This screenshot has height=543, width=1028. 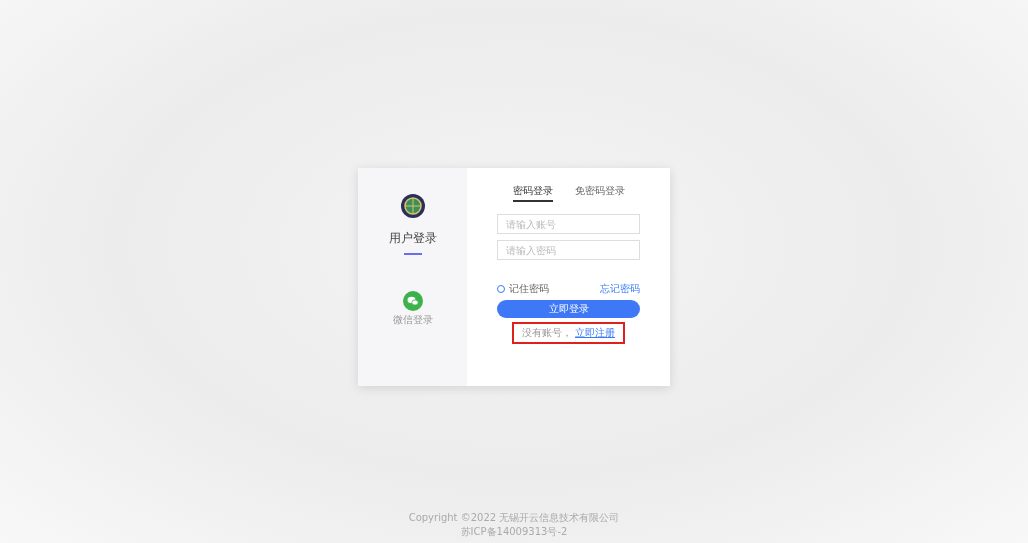 What do you see at coordinates (568, 250) in the screenshot?
I see `input-field: 请输入密码` at bounding box center [568, 250].